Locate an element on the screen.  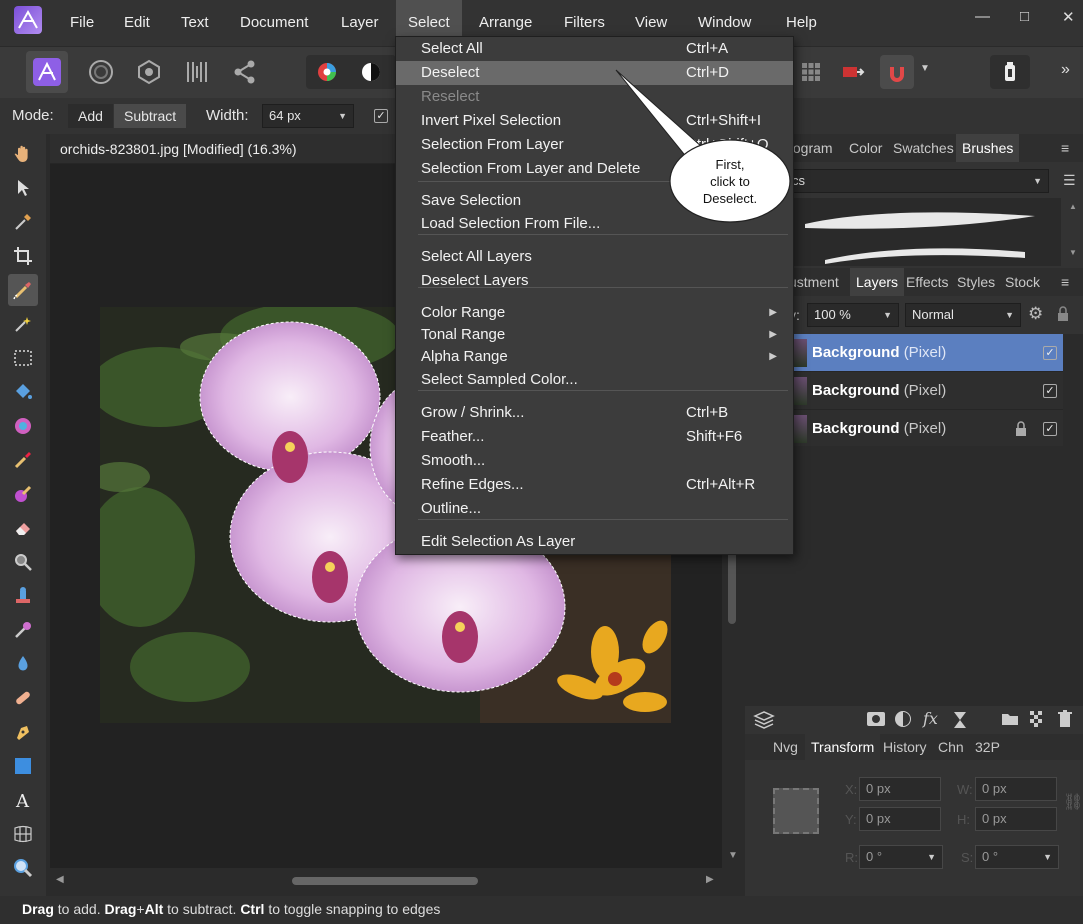
snapping-dropdown-chevron-icon: ▼ is located at coordinates (925, 68).